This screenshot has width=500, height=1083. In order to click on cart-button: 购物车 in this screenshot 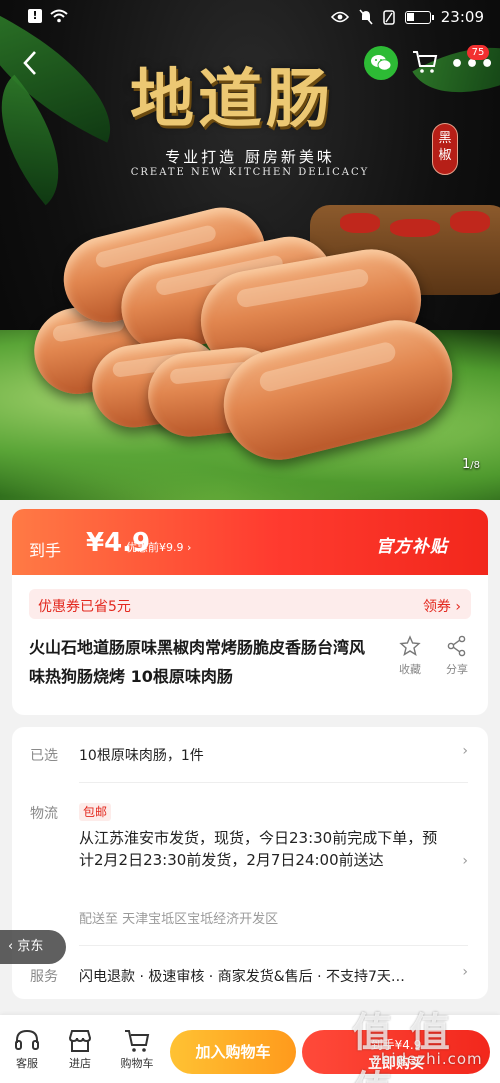, I will do `click(137, 1049)`.